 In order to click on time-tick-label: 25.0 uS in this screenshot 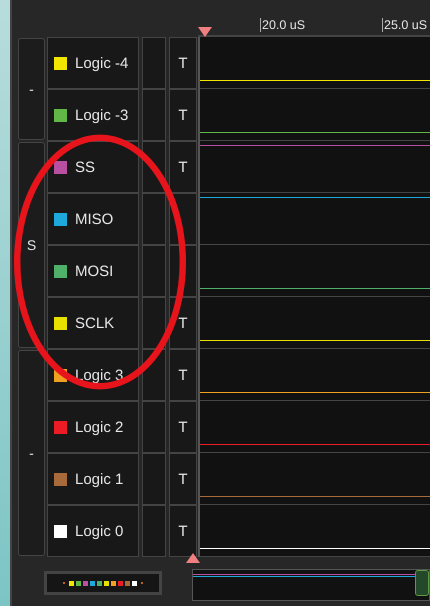, I will do `click(405, 25)`.